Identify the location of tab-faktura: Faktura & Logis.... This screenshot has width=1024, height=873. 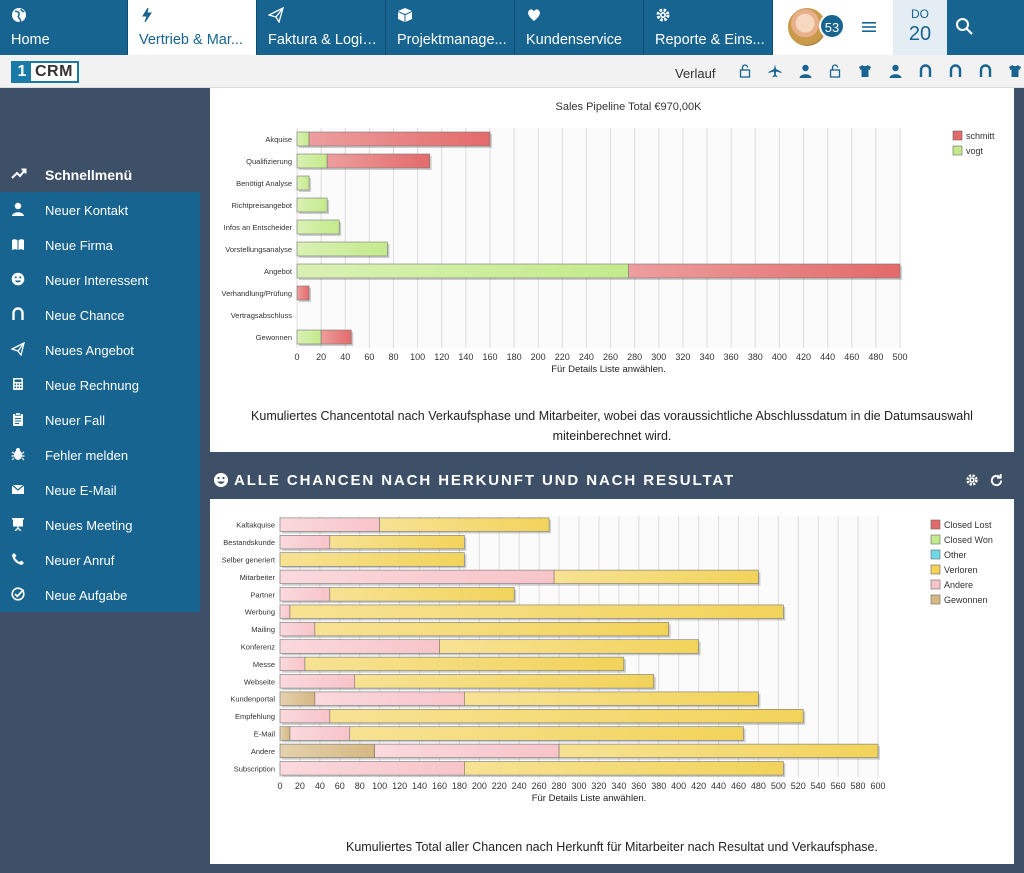
(321, 27).